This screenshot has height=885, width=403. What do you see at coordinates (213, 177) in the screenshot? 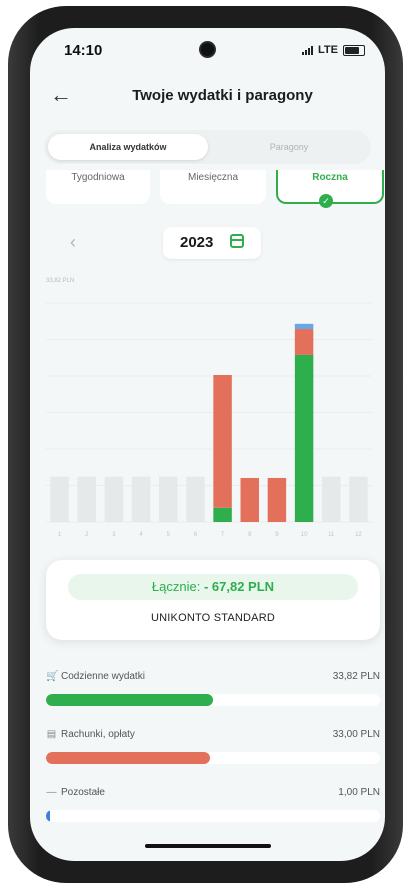
I see `period-monthly-label: Miesięczna` at bounding box center [213, 177].